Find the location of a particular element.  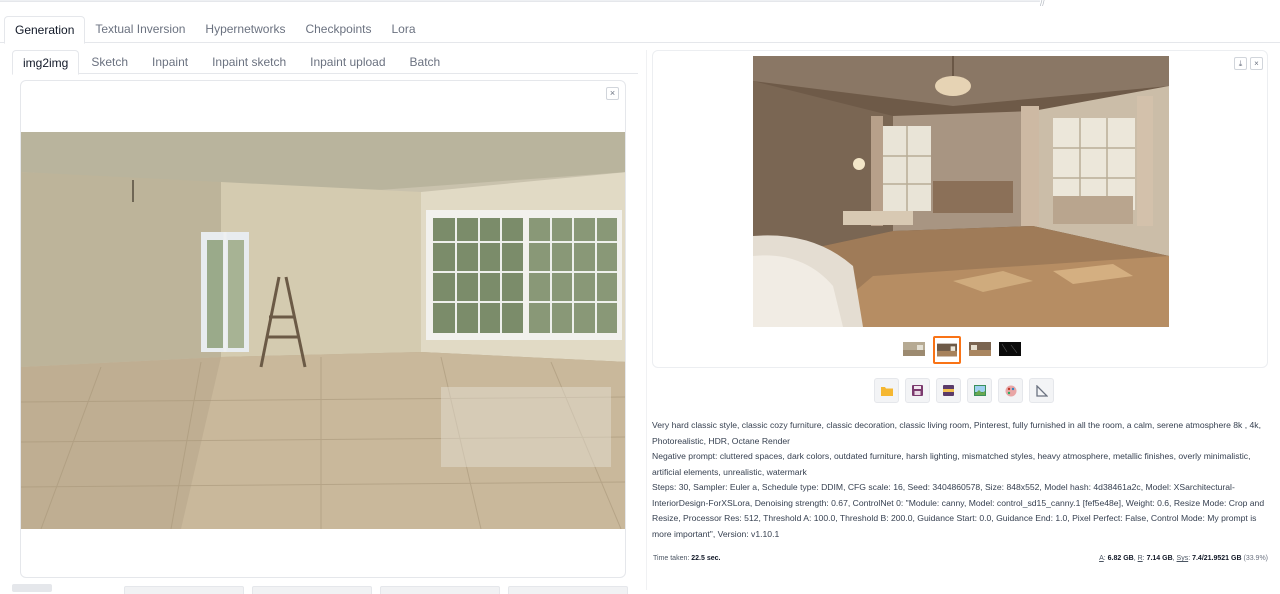

tab-generation: Generation is located at coordinates (45, 30).